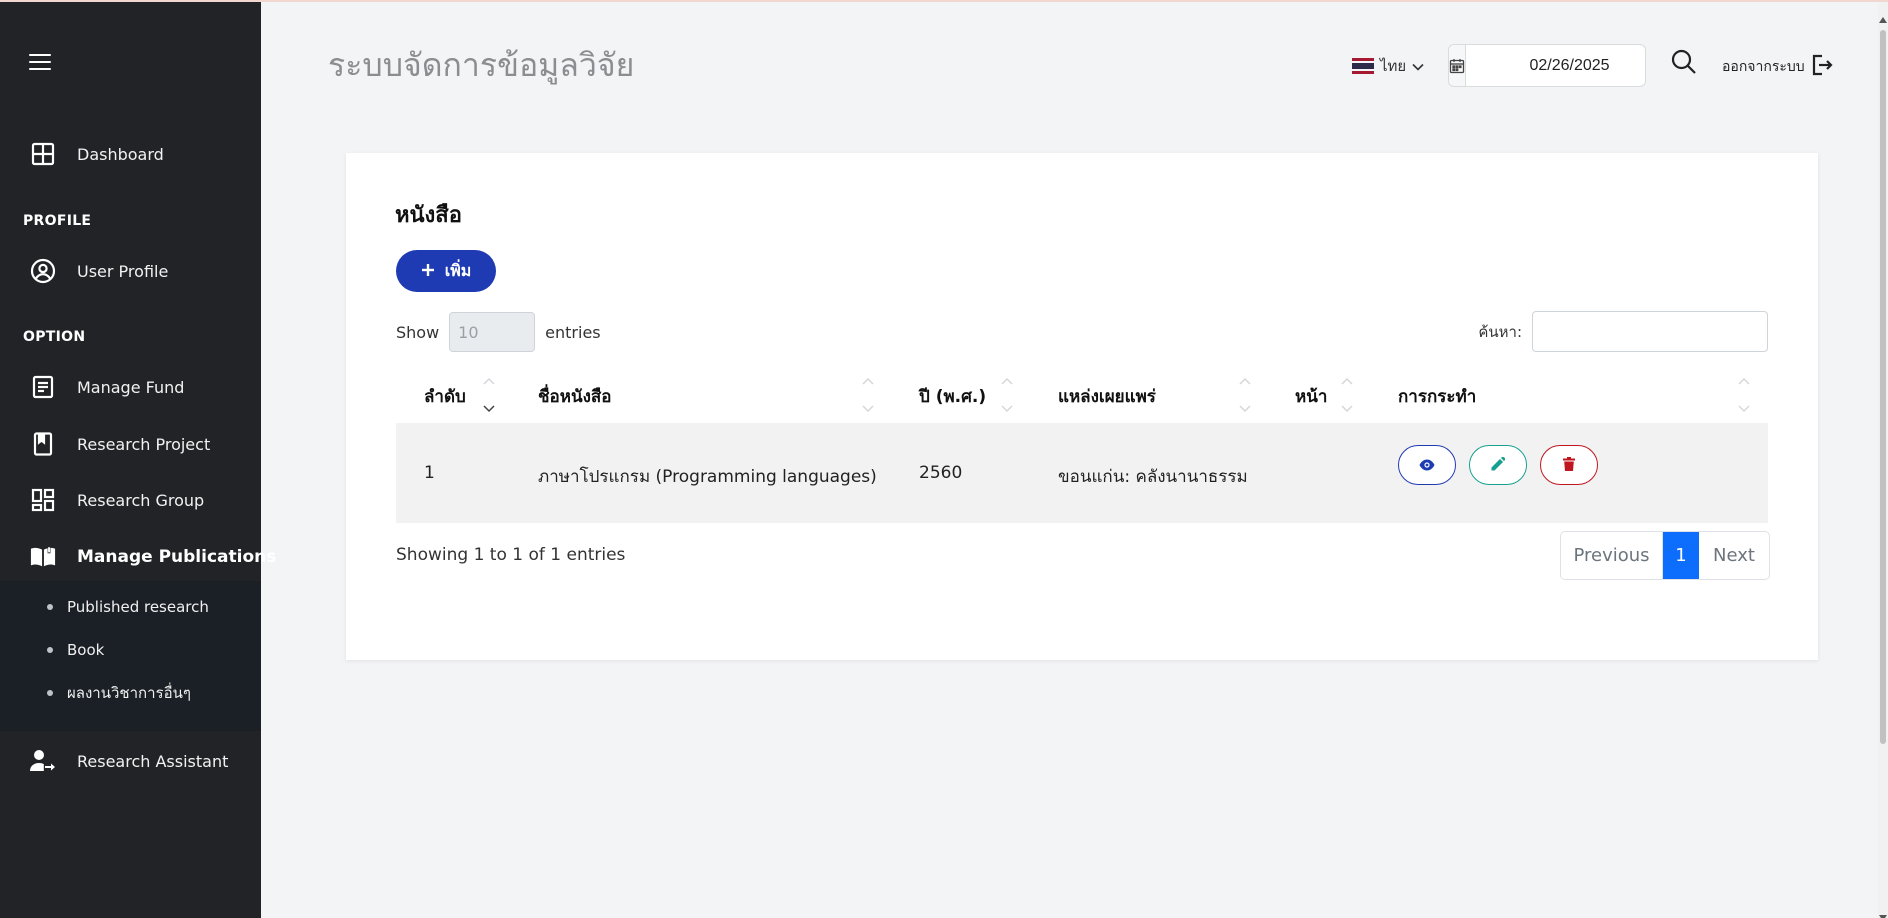 This screenshot has width=1888, height=918. Describe the element at coordinates (1153, 477) in the screenshot. I see `cell-source: ขอนแก่น: คลังนานาธรรม` at that location.